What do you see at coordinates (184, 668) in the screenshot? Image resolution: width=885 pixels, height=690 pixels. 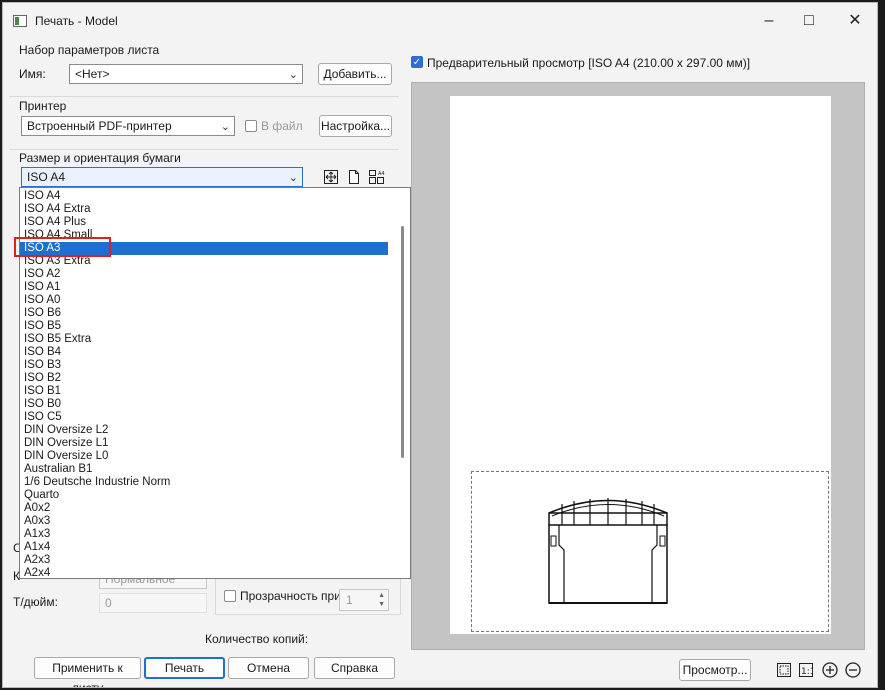 I see `print-button: Печать` at bounding box center [184, 668].